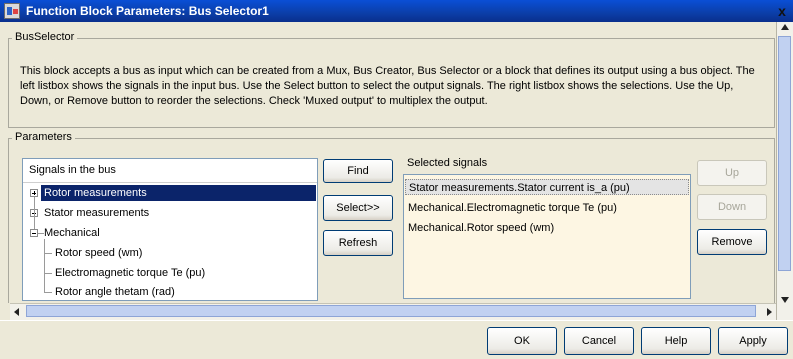 The image size is (793, 359). Describe the element at coordinates (130, 273) in the screenshot. I see `tree-item-electromagnetic-torque: Electromagnetic torque Te (pu)` at that location.